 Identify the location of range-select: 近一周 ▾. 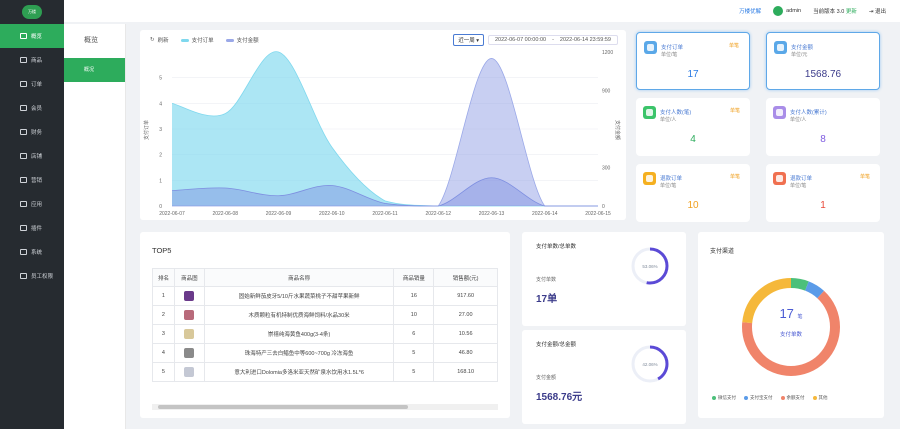
(468, 40).